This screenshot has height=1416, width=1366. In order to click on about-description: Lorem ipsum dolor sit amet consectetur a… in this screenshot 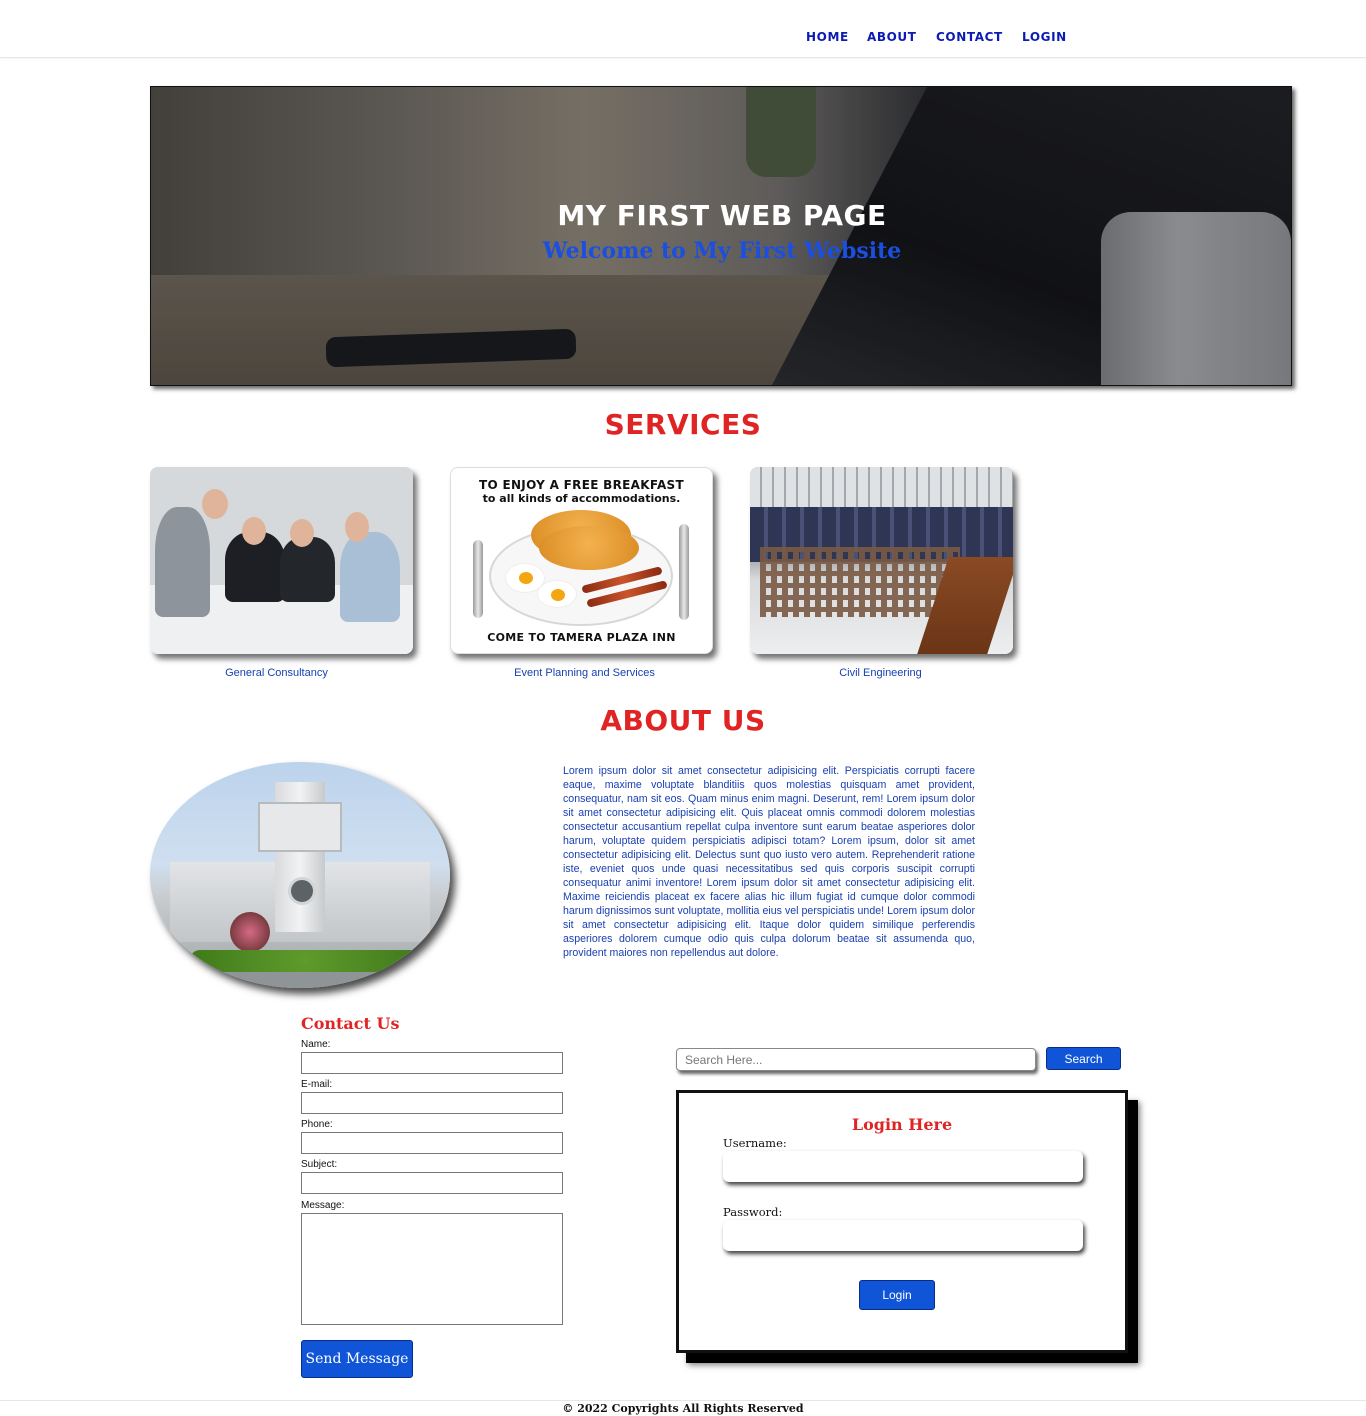, I will do `click(769, 862)`.